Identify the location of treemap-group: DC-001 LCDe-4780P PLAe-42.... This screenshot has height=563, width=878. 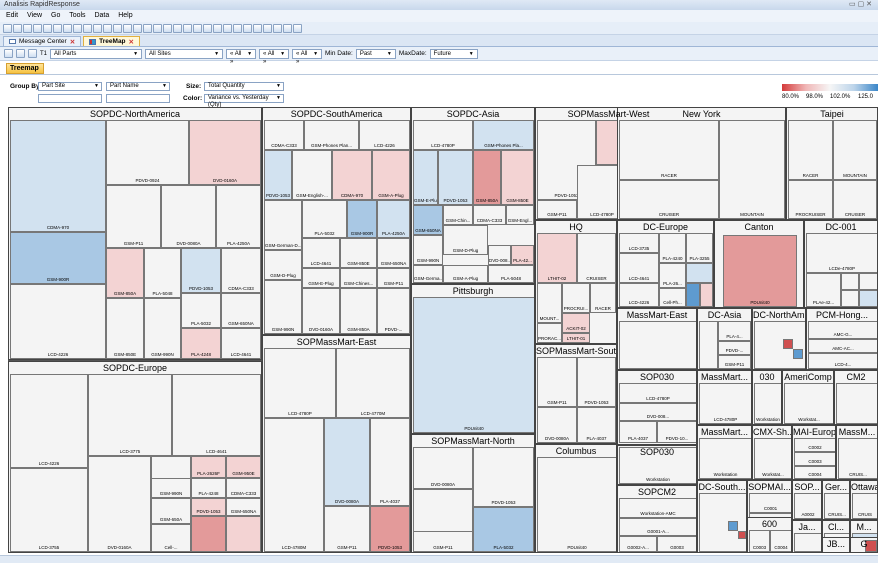
(841, 264).